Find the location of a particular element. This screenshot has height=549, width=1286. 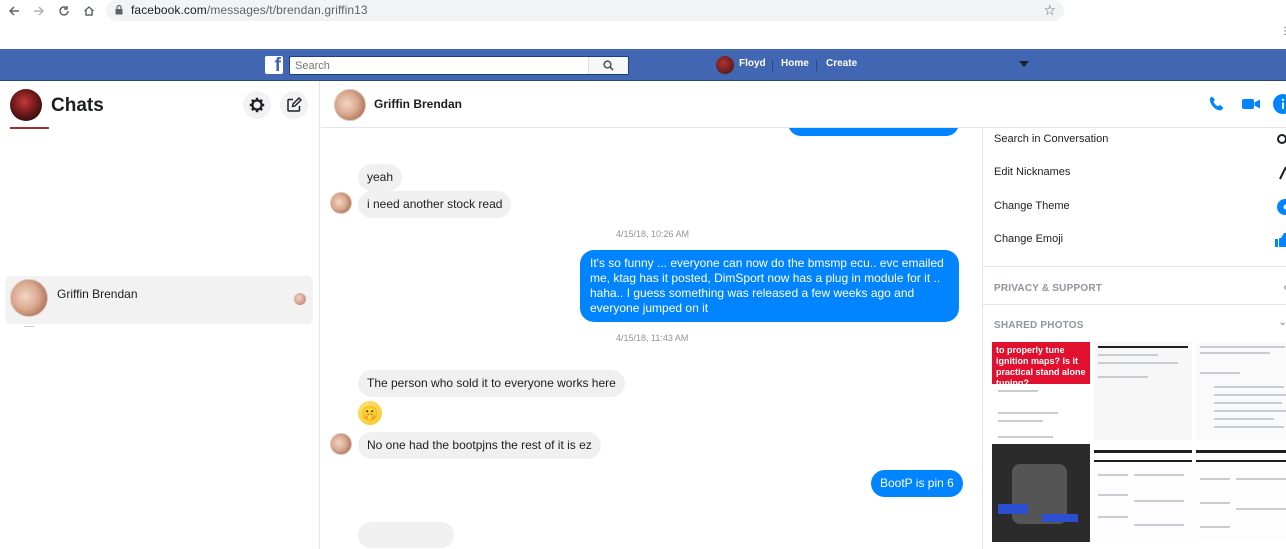

back-arrow-icon is located at coordinates (14, 11).